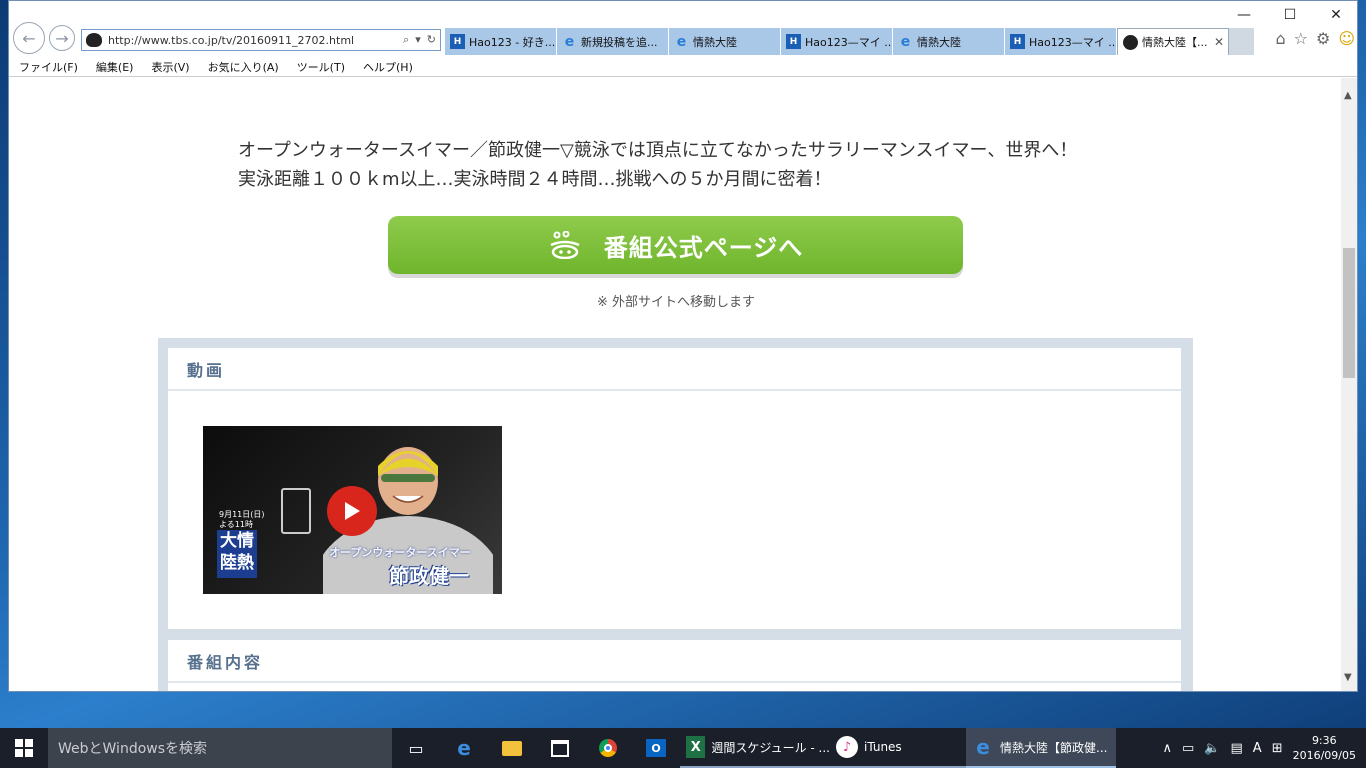  What do you see at coordinates (1219, 42) in the screenshot?
I see `tab-close-icon: ✕` at bounding box center [1219, 42].